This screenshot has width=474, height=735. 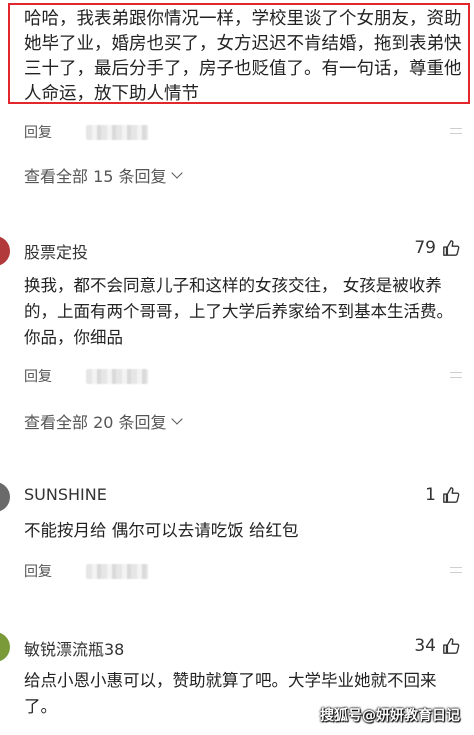 I want to click on comment-username: 股票定投, so click(x=56, y=251).